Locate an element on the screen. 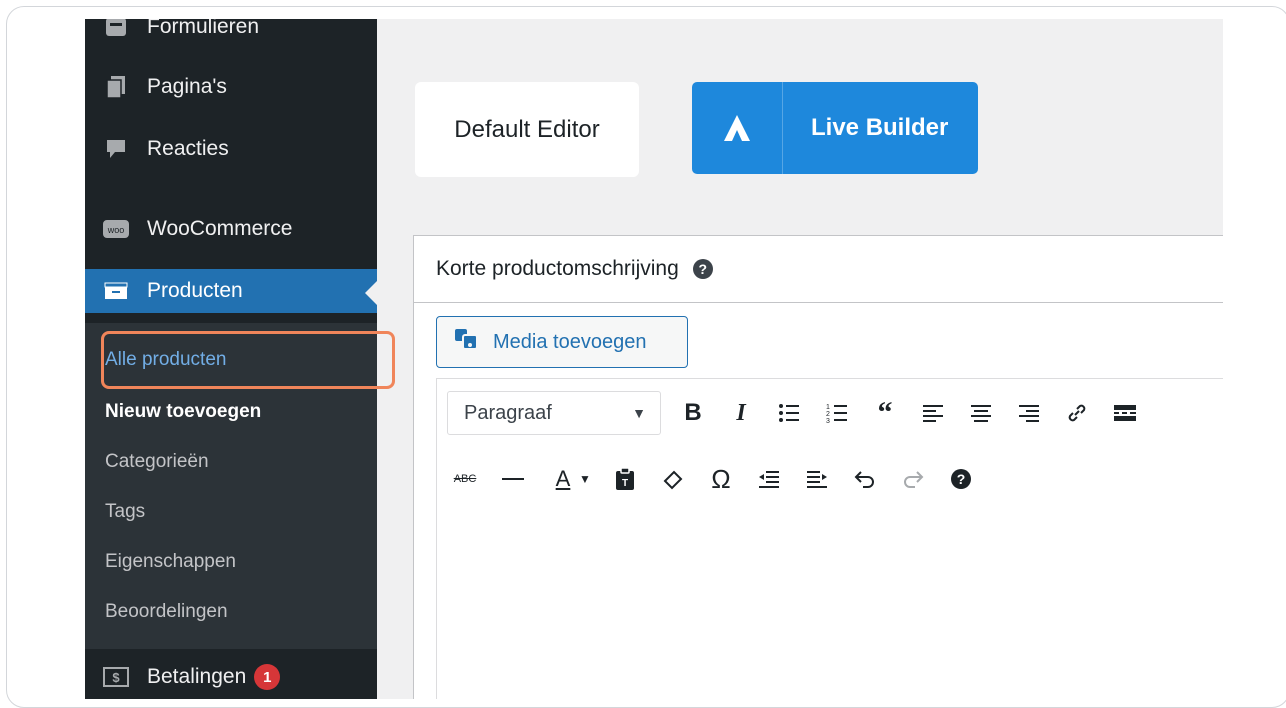 The width and height of the screenshot is (1286, 708). paste-text-icon: T is located at coordinates (625, 479).